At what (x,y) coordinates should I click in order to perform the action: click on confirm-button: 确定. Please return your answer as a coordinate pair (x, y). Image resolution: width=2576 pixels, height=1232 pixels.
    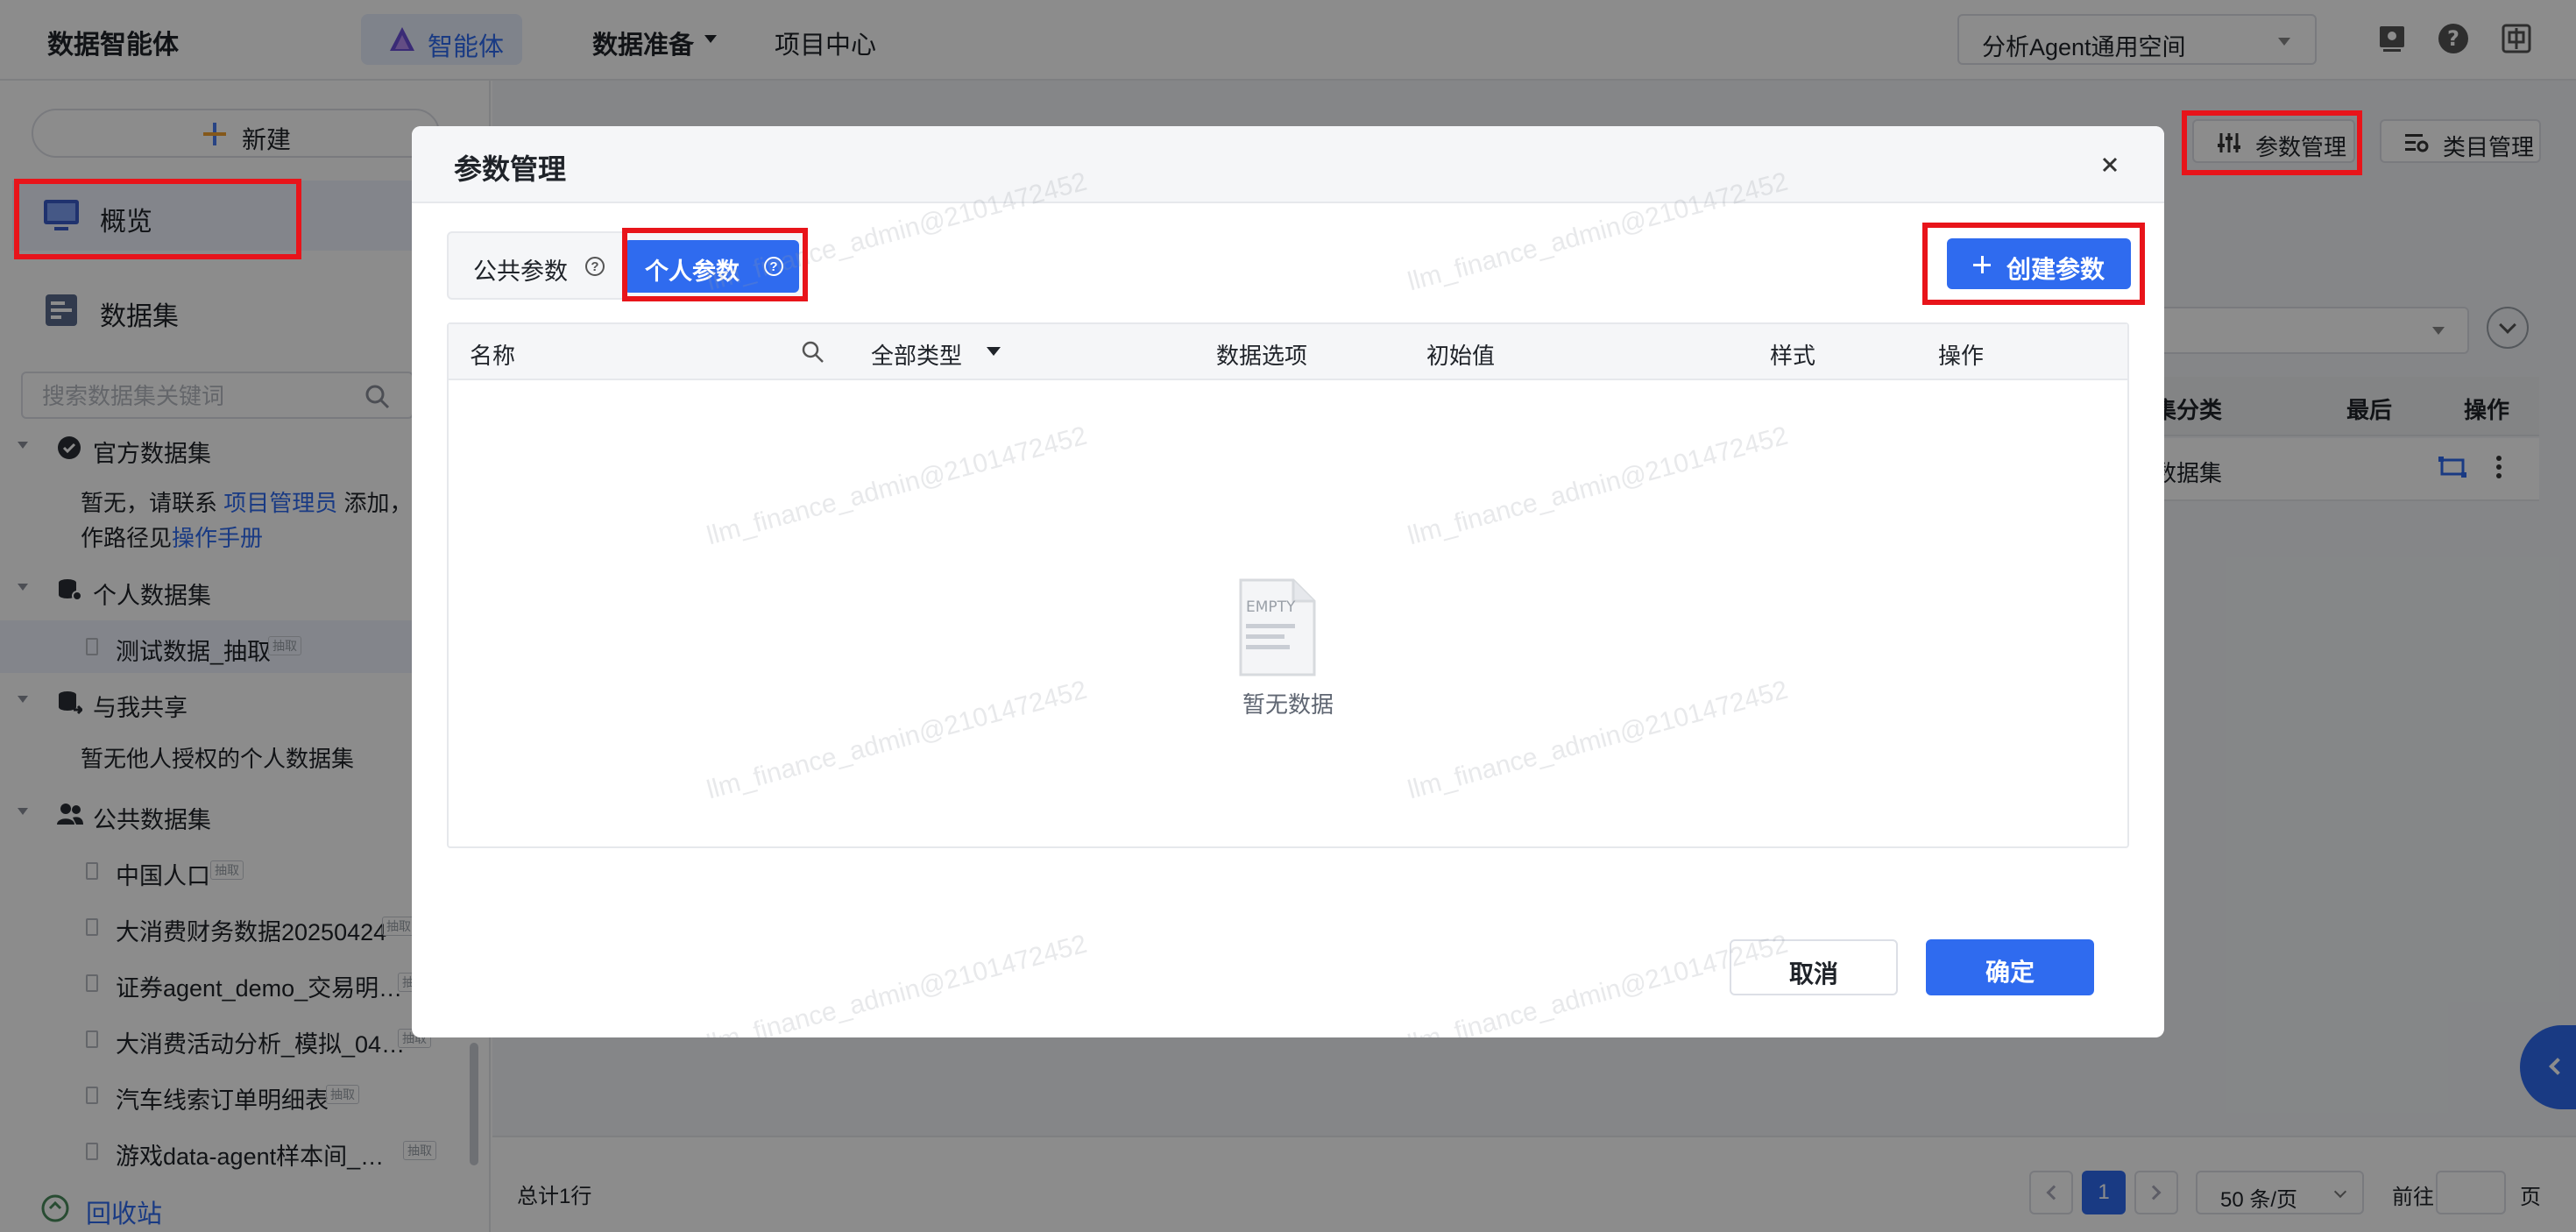
    Looking at the image, I should click on (2010, 967).